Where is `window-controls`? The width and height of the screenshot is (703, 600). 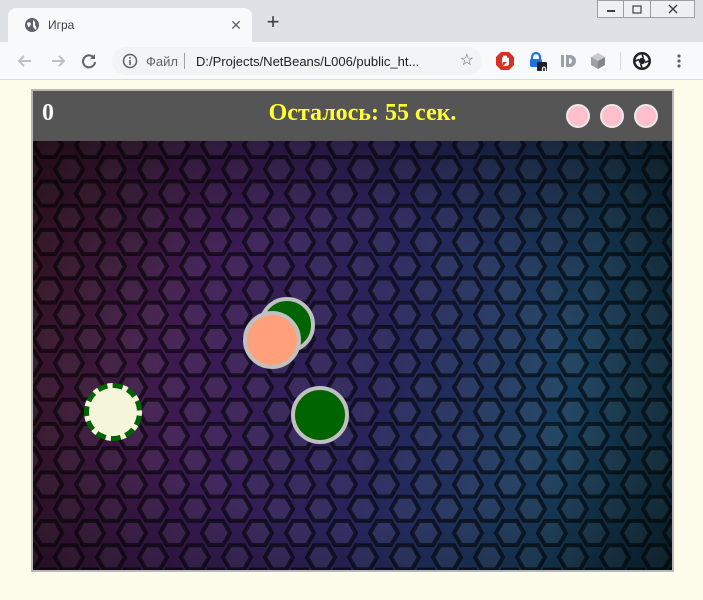 window-controls is located at coordinates (646, 9).